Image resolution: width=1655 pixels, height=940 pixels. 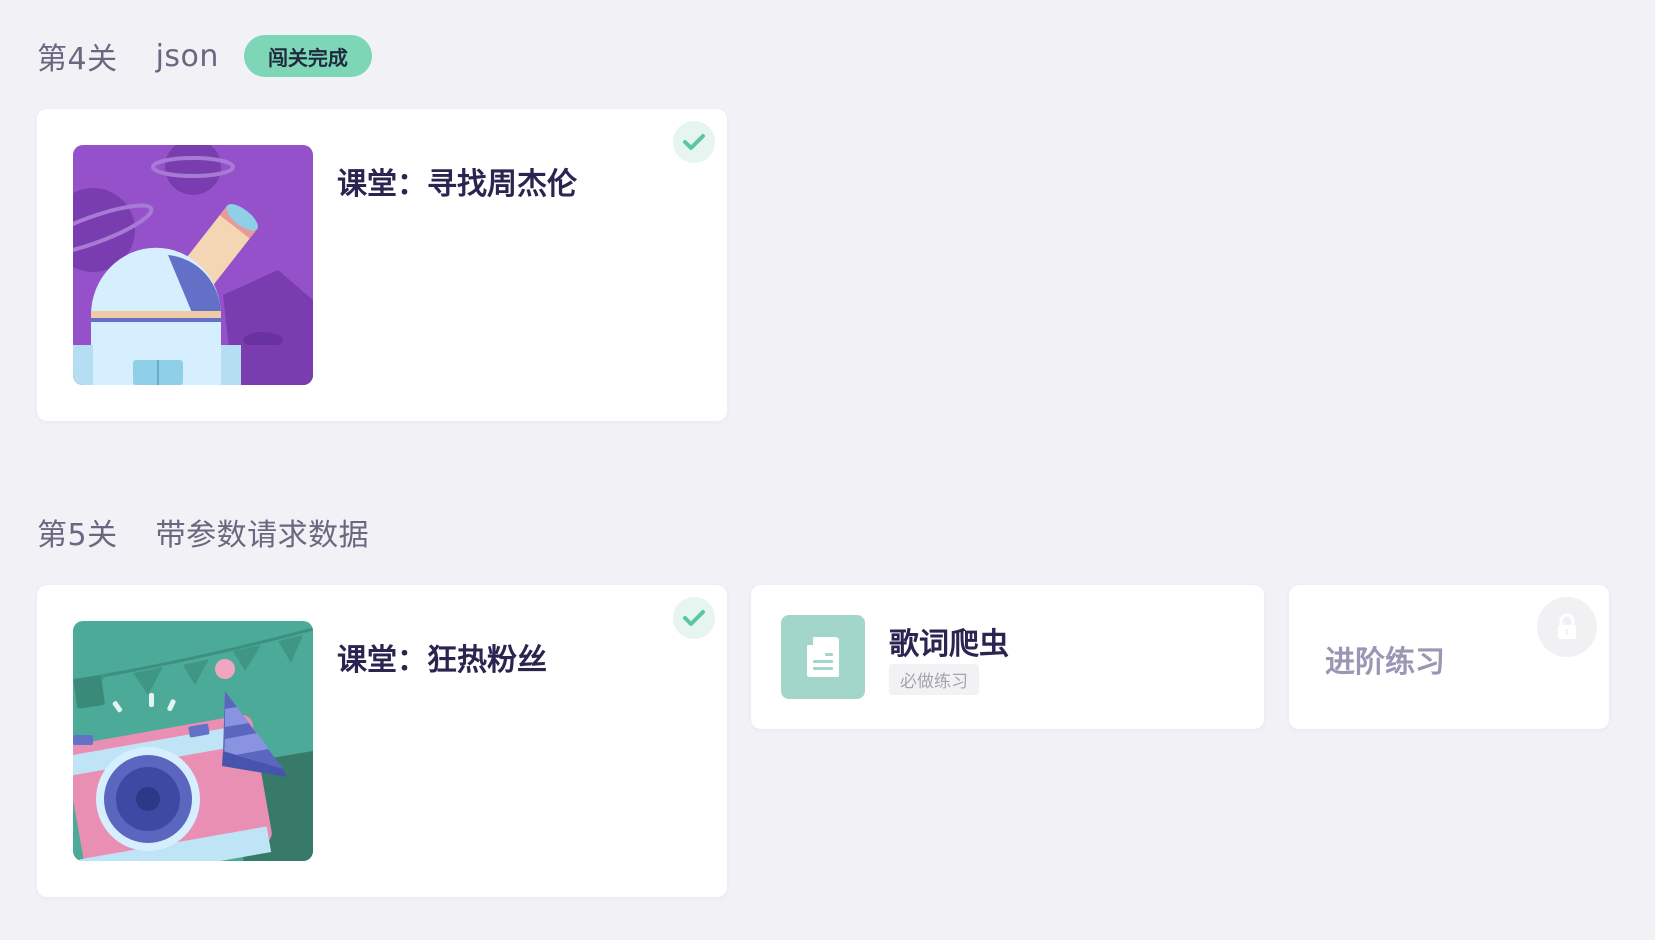 I want to click on level-4-header: 第4关 json 闯关完成, so click(x=204, y=56).